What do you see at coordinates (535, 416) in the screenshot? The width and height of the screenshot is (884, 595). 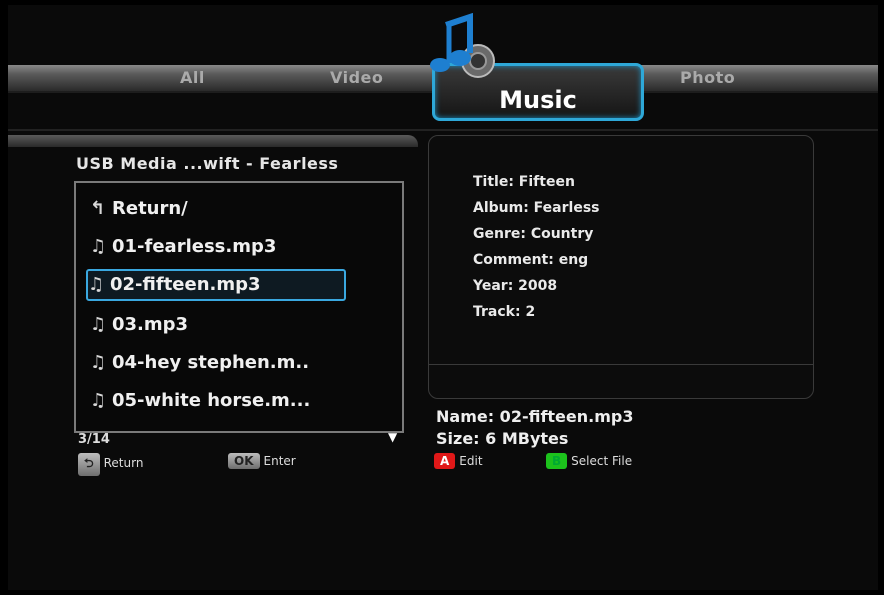 I see `file-name: Name: 02-fifteen.mp3` at bounding box center [535, 416].